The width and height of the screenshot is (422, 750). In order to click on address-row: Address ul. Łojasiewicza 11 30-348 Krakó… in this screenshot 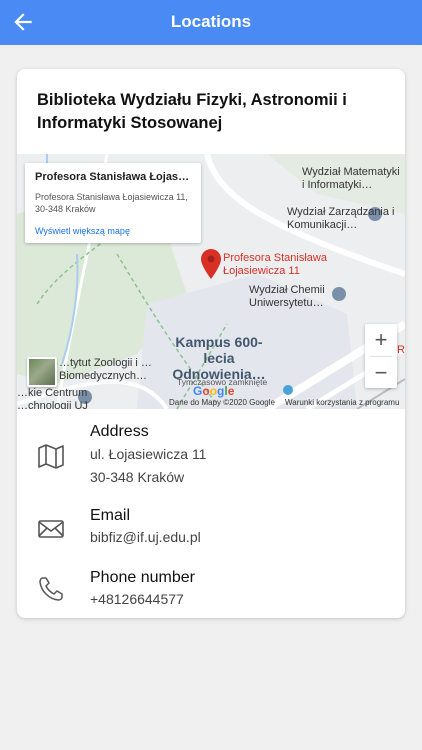, I will do `click(211, 456)`.